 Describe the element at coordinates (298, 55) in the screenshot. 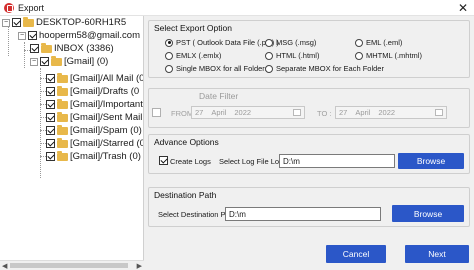

I see `radio-label: HTML (.html)` at that location.